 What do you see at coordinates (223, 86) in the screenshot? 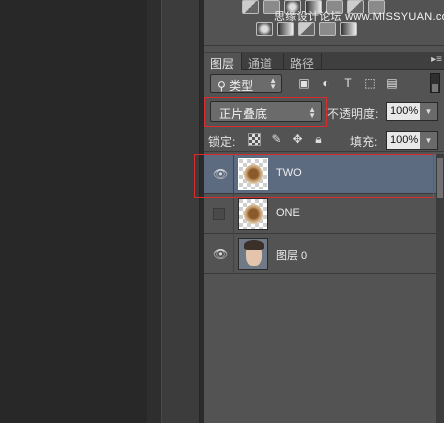
I see `search-icon: ⚲` at bounding box center [223, 86].